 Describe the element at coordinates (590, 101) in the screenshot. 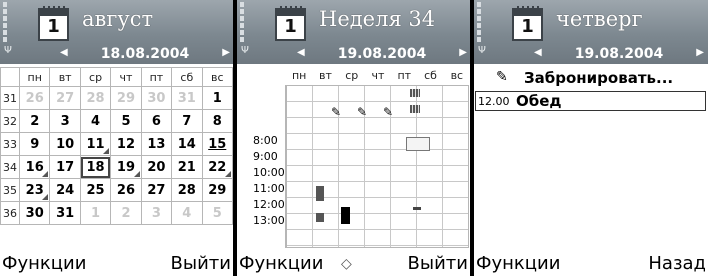

I see `list-item: 12.00 Обед` at that location.